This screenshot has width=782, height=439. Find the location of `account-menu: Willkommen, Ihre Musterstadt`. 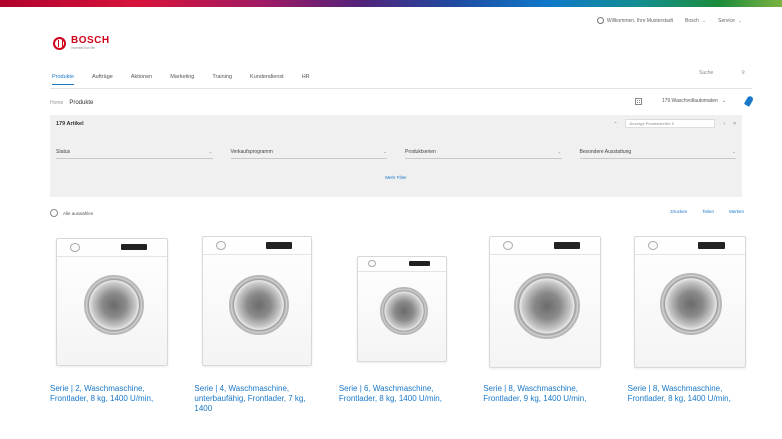

account-menu: Willkommen, Ihre Musterstadt is located at coordinates (634, 20).